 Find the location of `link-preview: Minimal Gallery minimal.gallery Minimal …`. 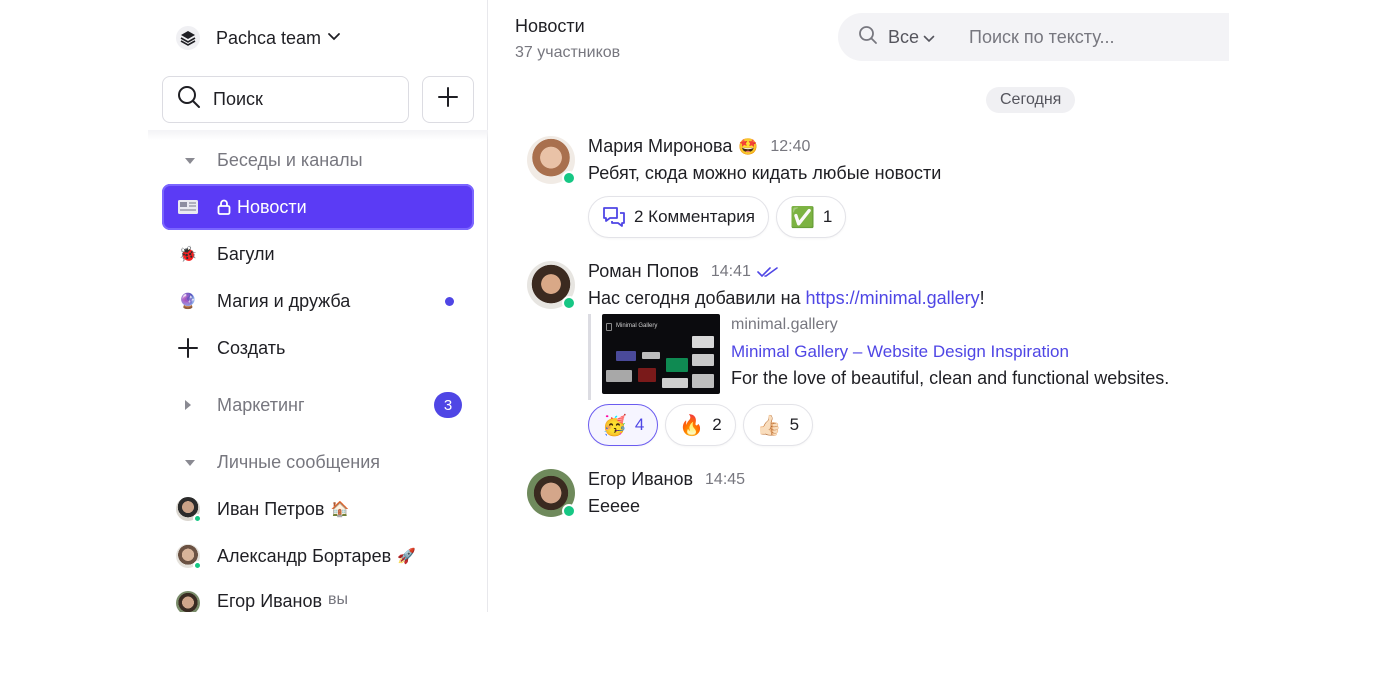

link-preview: Minimal Gallery minimal.gallery Minimal … is located at coordinates (898, 357).